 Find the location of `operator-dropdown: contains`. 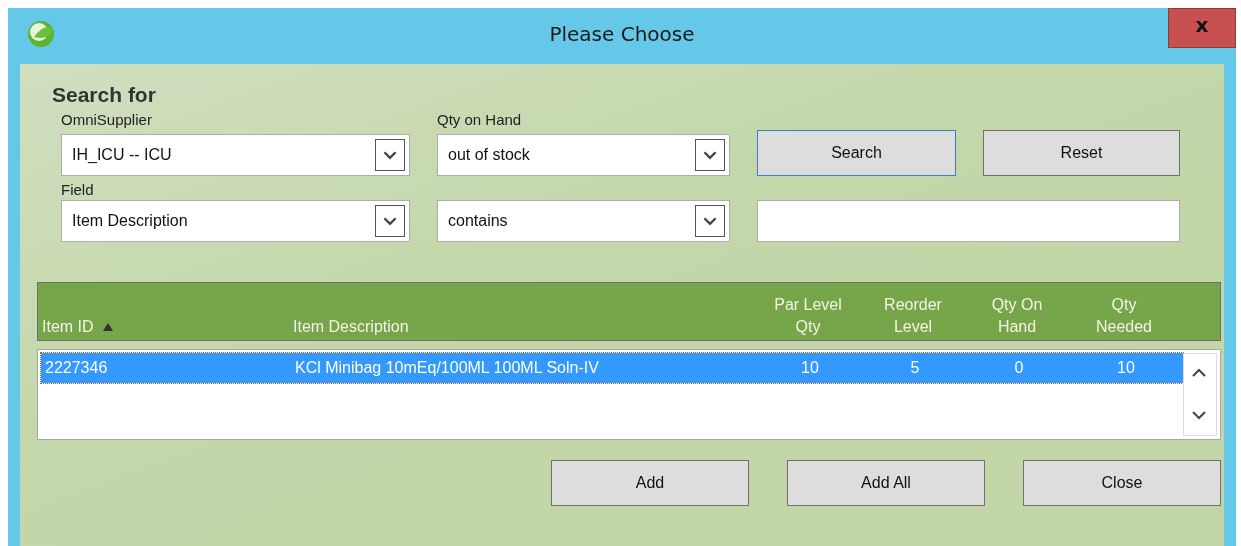

operator-dropdown: contains is located at coordinates (583, 221).